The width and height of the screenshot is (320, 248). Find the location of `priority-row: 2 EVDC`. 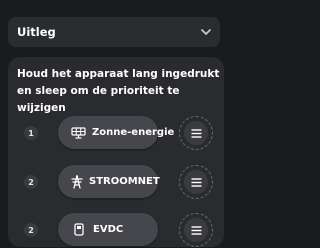

priority-row: 2 EVDC is located at coordinates (116, 230).